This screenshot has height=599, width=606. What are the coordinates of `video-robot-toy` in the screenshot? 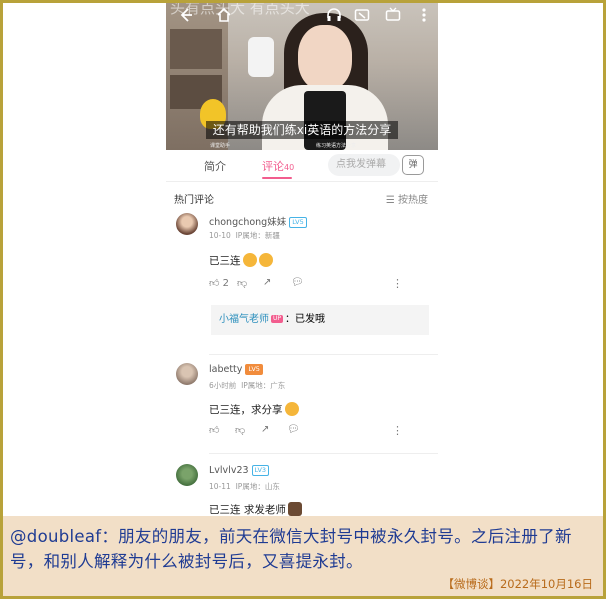 It's located at (261, 57).